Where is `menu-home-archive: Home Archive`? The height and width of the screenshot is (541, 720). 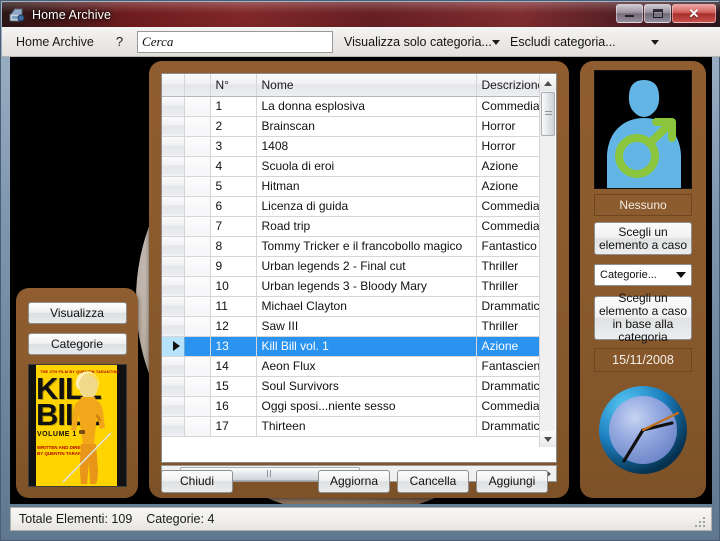 menu-home-archive: Home Archive is located at coordinates (55, 42).